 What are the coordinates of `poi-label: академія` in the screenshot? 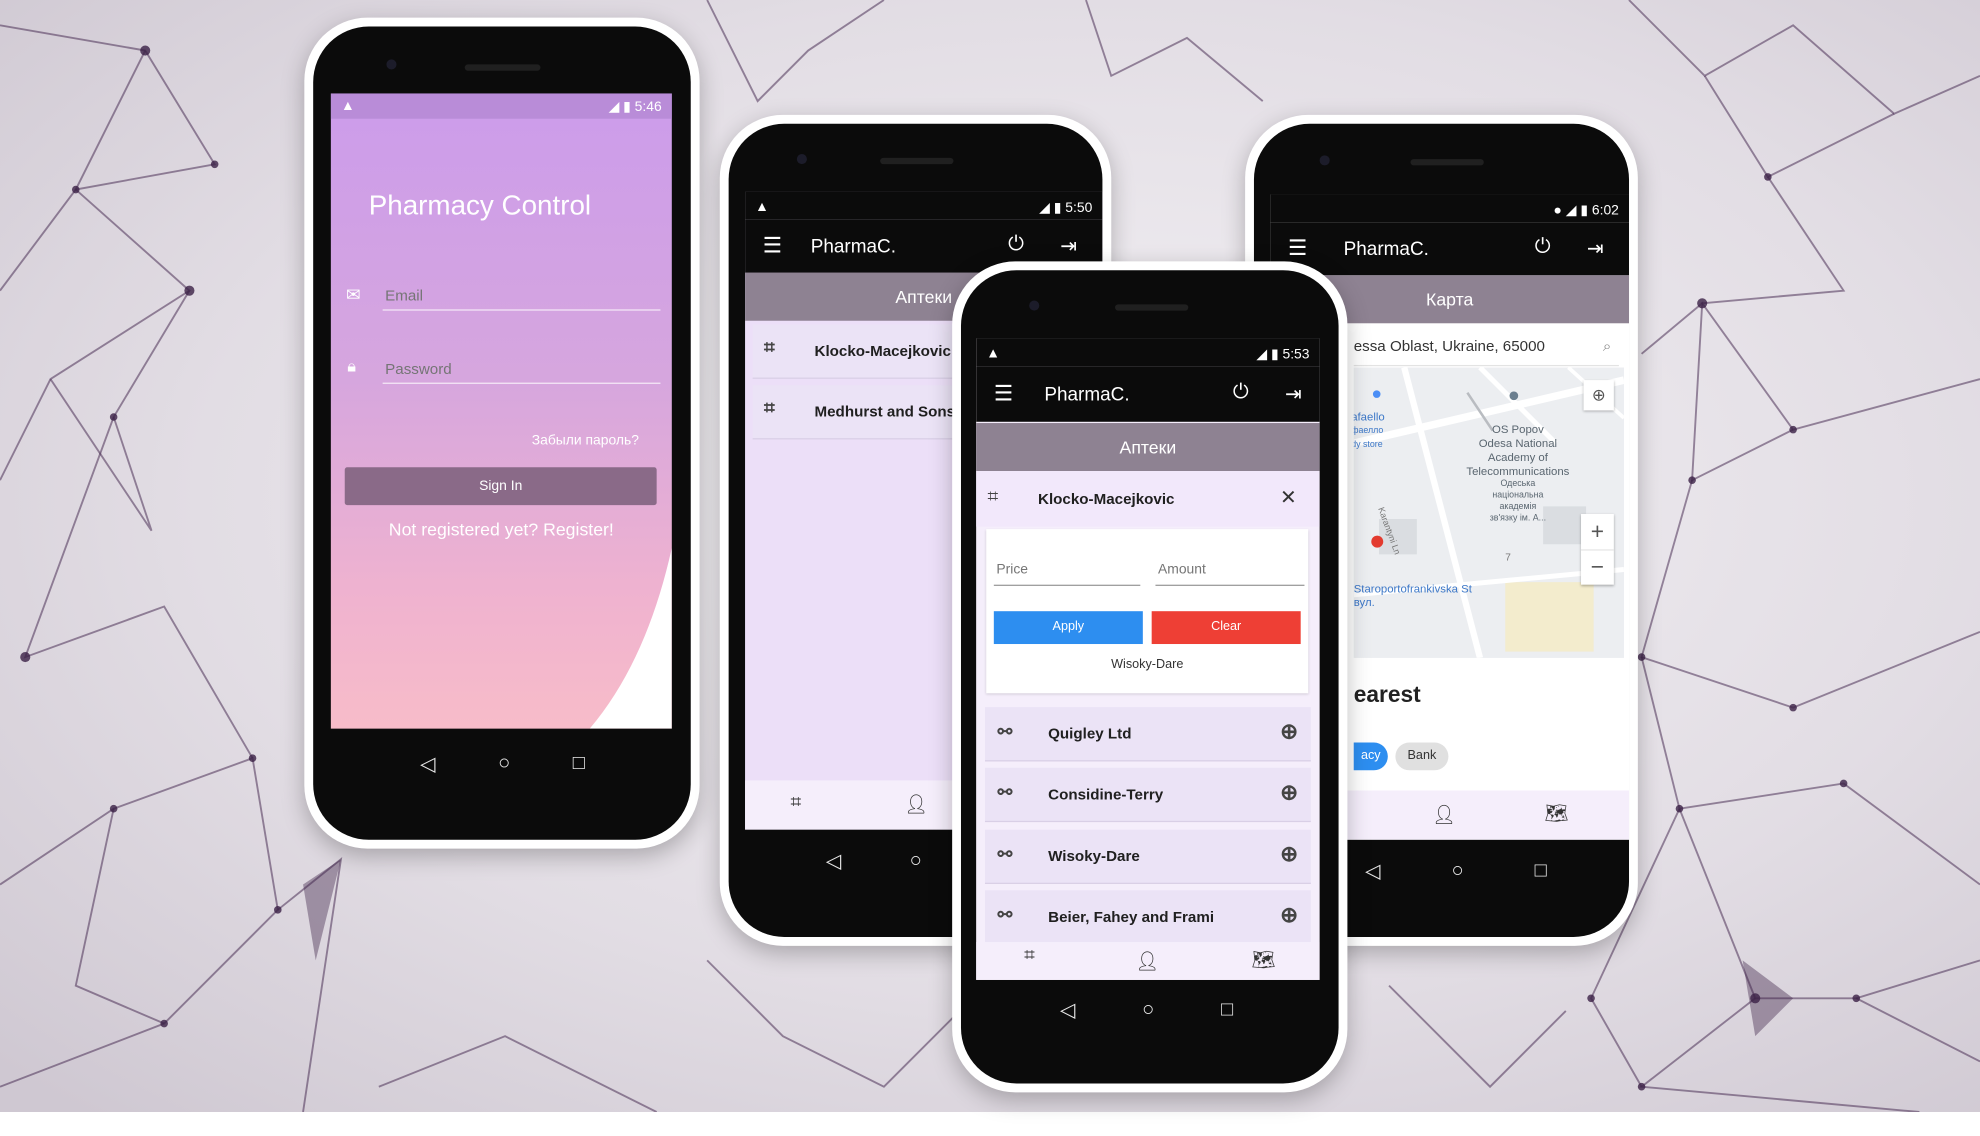 It's located at (1518, 507).